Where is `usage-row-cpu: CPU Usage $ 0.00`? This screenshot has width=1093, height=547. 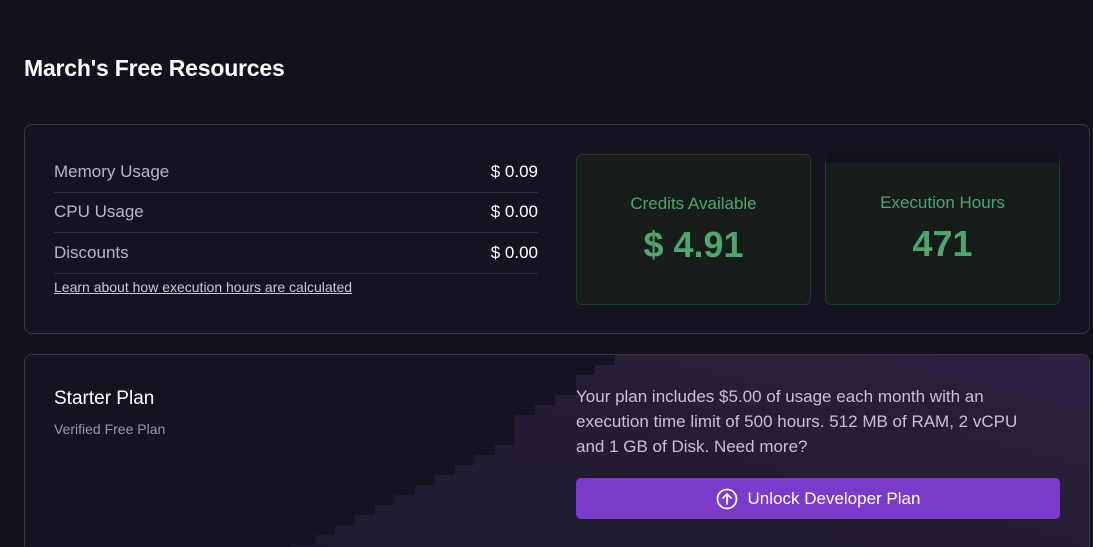 usage-row-cpu: CPU Usage $ 0.00 is located at coordinates (296, 213).